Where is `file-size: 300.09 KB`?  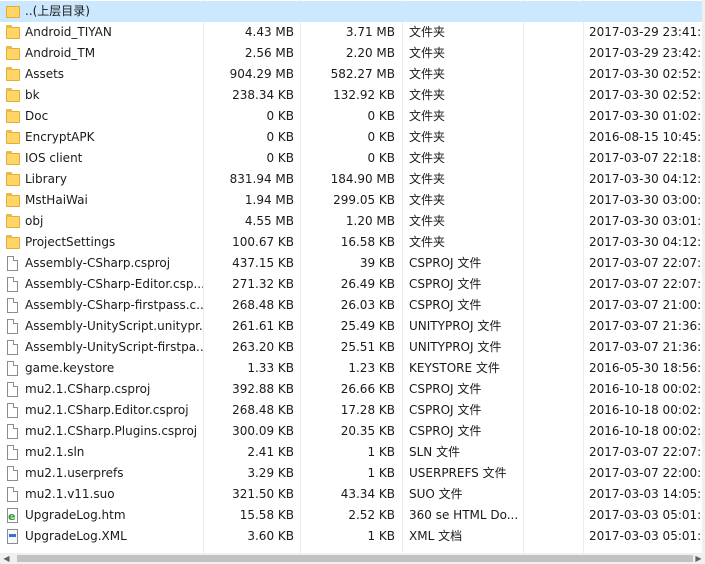
file-size: 300.09 KB is located at coordinates (263, 431).